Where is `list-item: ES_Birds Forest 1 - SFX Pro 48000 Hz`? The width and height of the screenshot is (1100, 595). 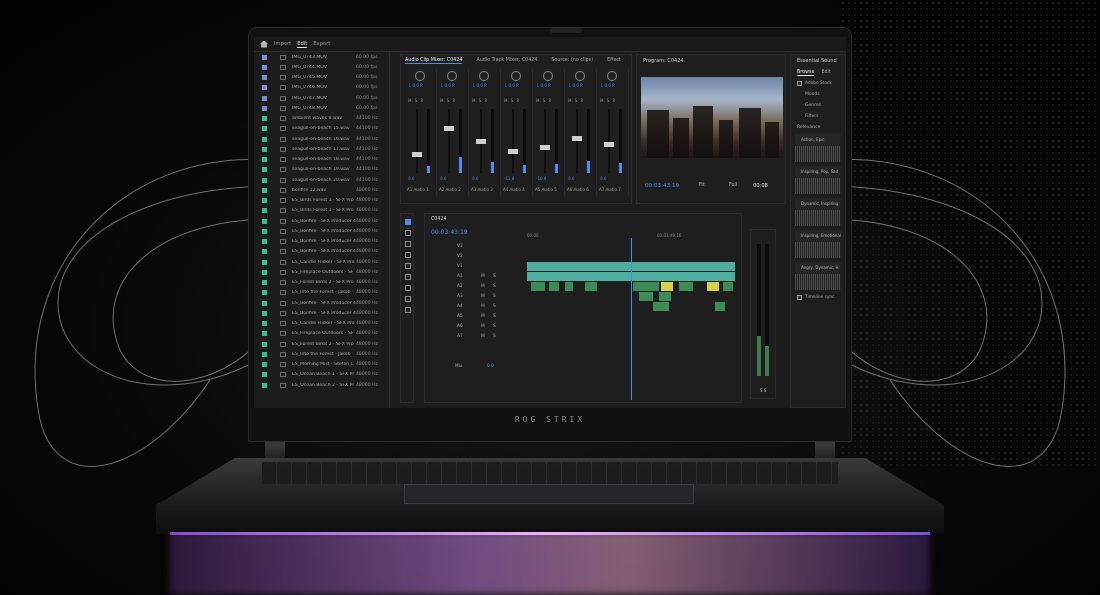
list-item: ES_Birds Forest 1 - SFX Pro 48000 Hz is located at coordinates (321, 211).